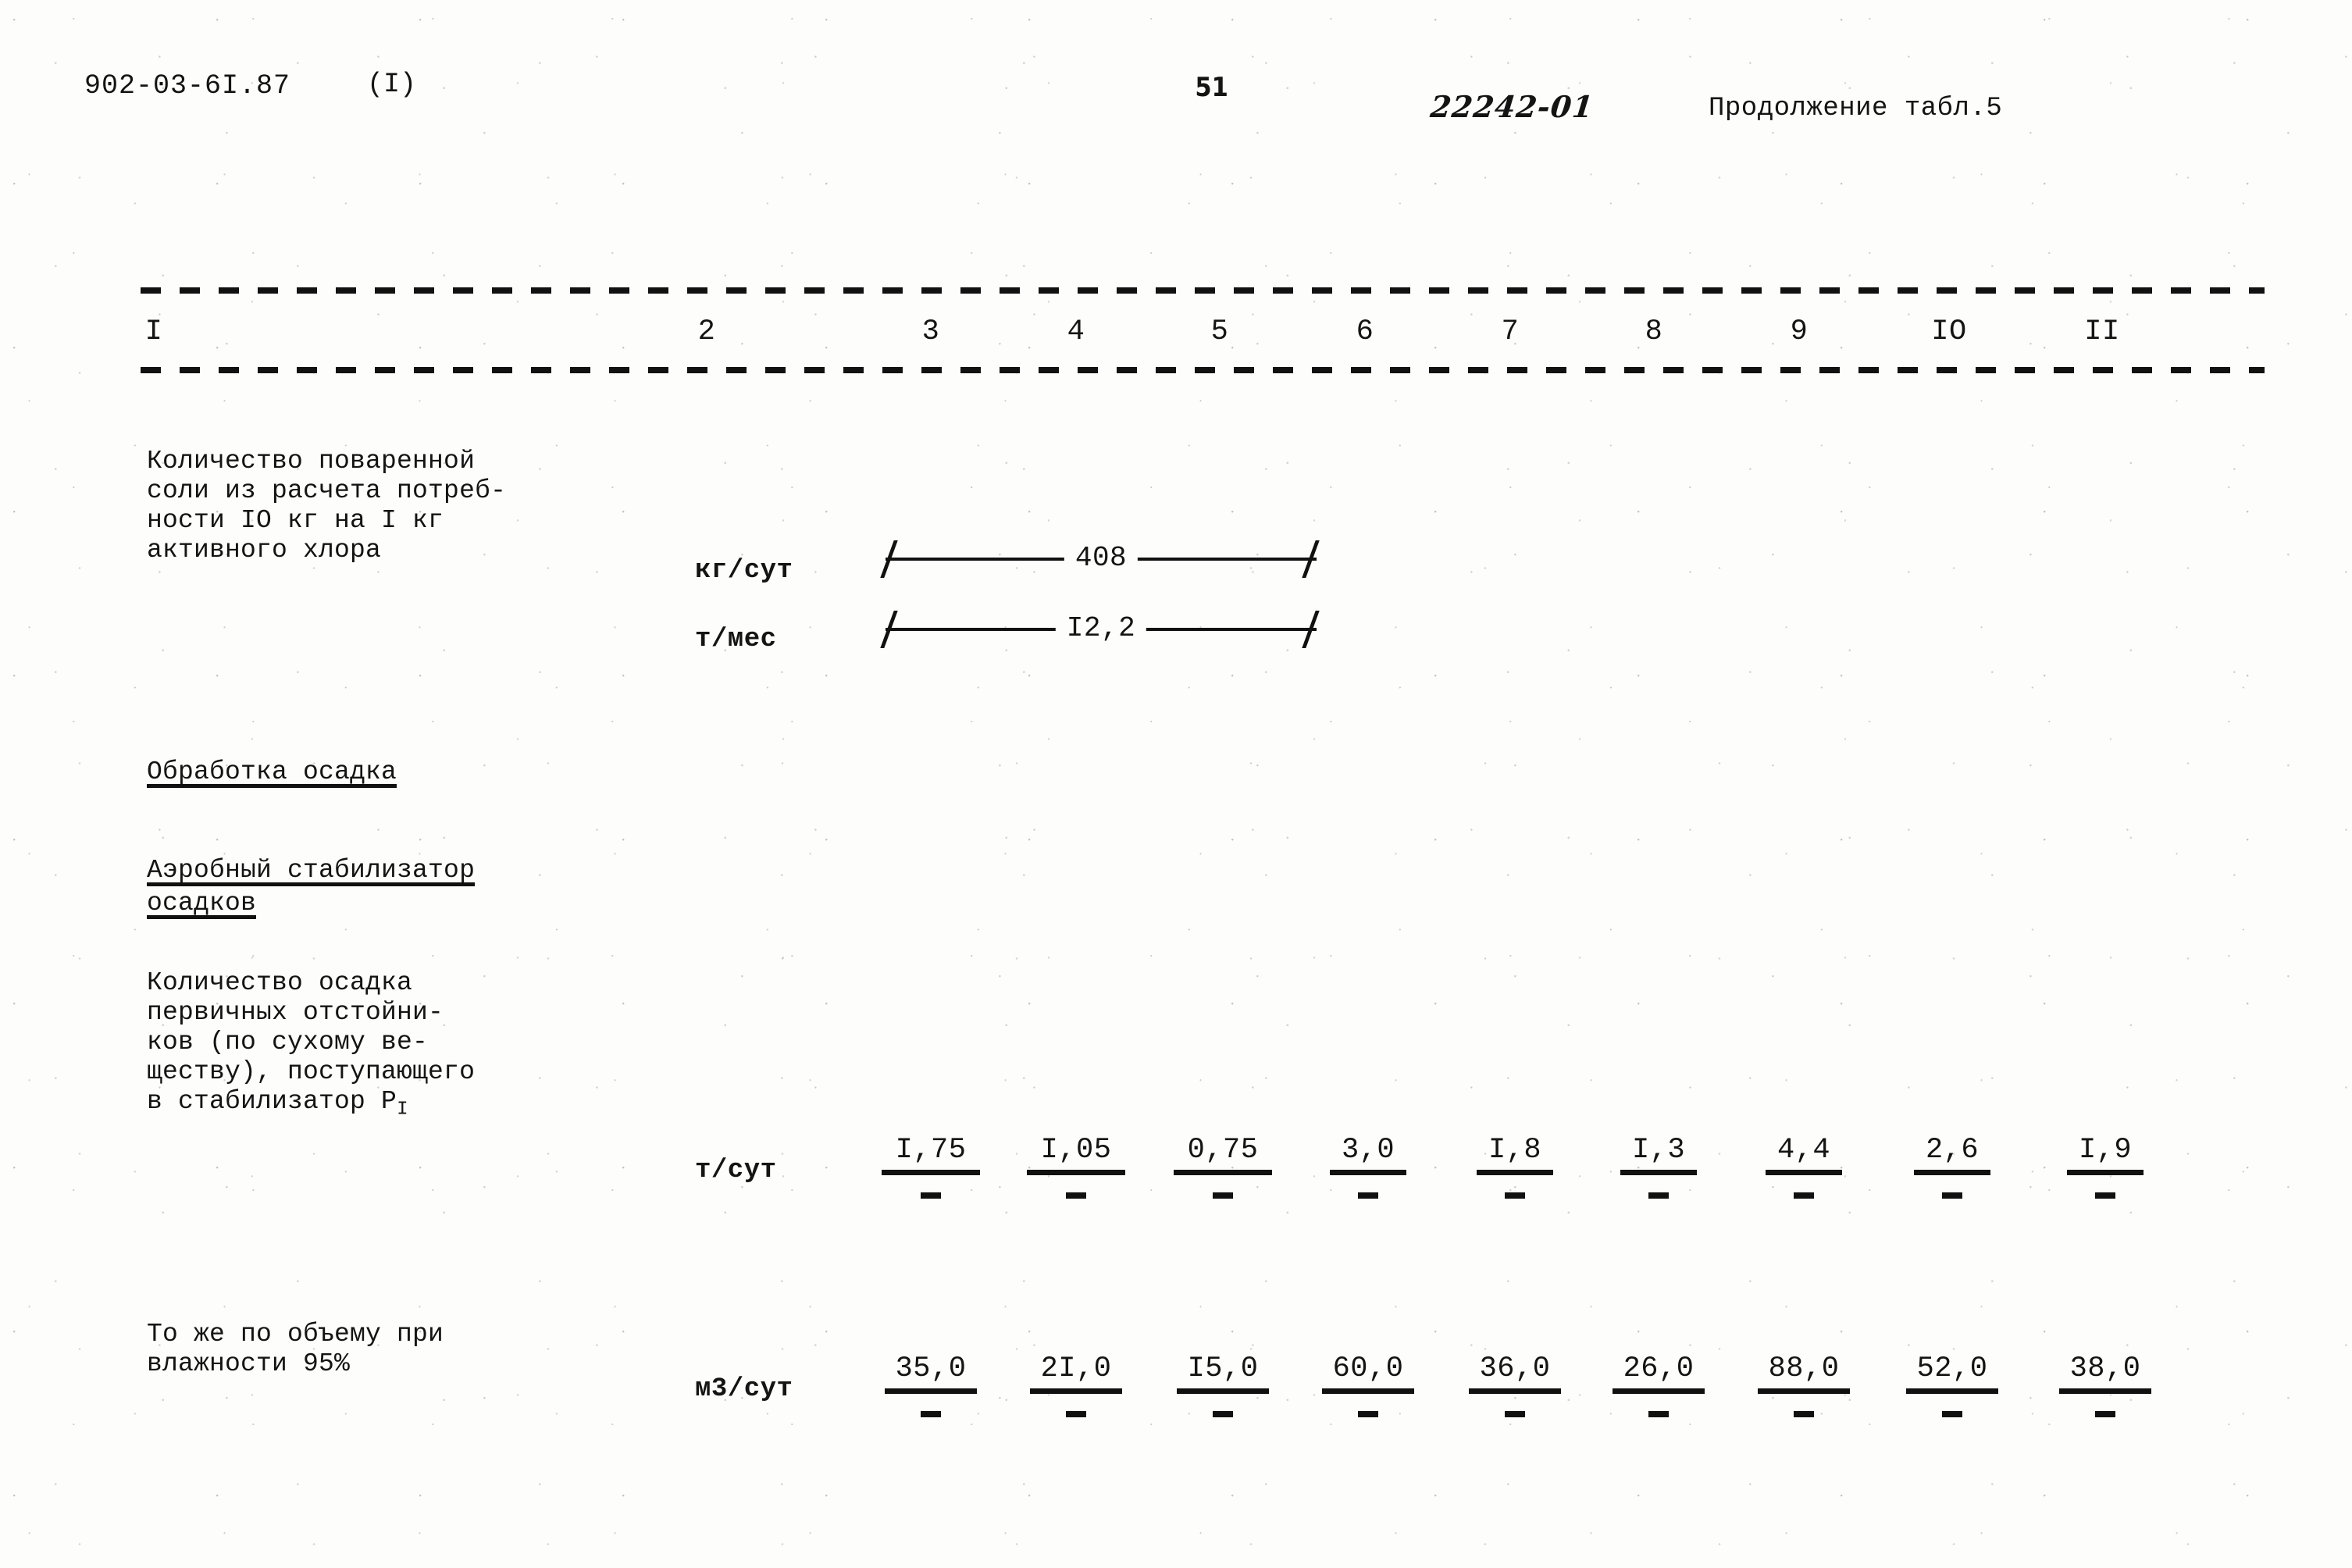 This screenshot has width=2352, height=1568. I want to click on column-header-6: 6, so click(1365, 331).